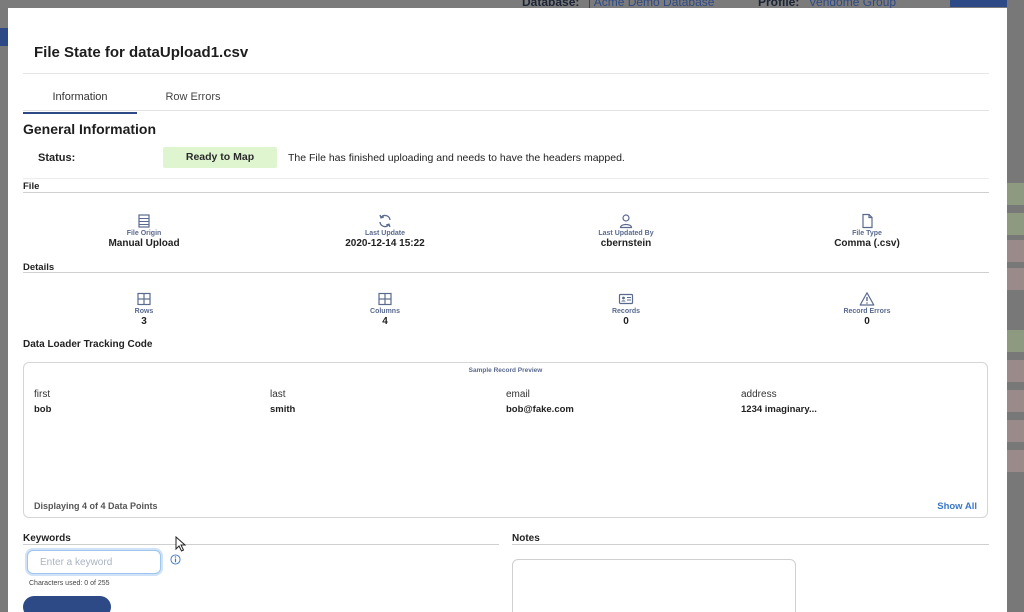 The image size is (1024, 612). I want to click on preview-column: first bob, so click(149, 402).